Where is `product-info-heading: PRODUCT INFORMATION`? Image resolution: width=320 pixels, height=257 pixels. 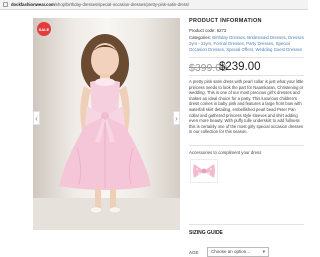 product-info-heading: PRODUCT INFORMATION is located at coordinates (225, 21).